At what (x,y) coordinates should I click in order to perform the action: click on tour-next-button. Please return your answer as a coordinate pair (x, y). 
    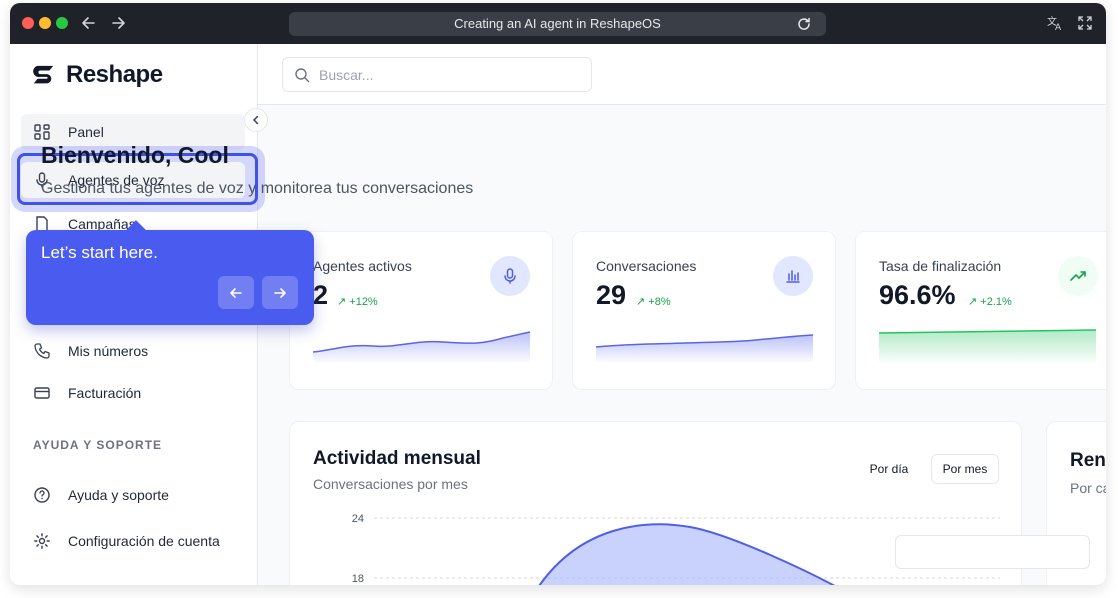
    Looking at the image, I should click on (280, 292).